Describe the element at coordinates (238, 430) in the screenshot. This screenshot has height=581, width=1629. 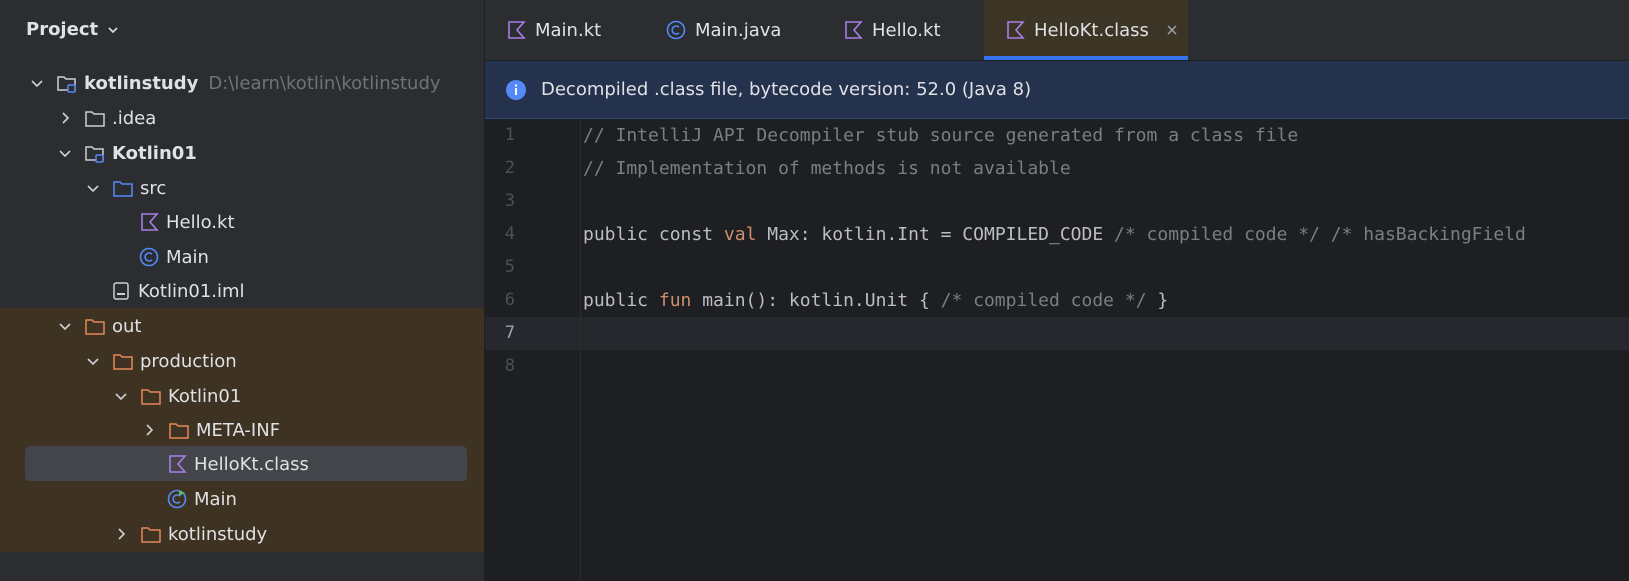
I see `tree-item-label: META-INF` at that location.